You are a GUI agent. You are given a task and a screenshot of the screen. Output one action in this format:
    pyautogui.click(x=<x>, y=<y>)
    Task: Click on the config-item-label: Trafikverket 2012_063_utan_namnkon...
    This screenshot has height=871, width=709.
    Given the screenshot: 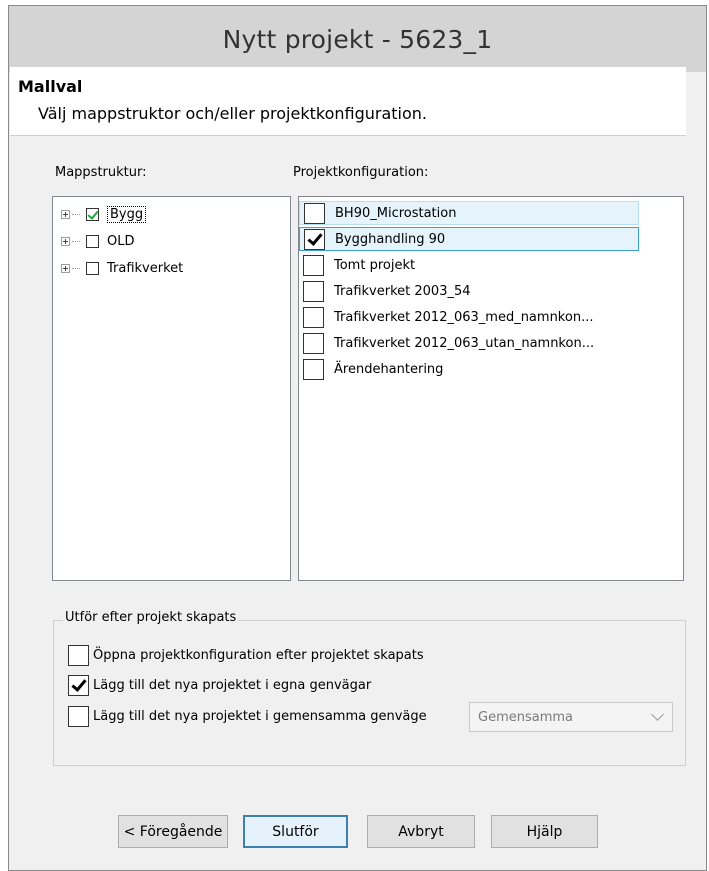 What is the action you would take?
    pyautogui.click(x=464, y=343)
    